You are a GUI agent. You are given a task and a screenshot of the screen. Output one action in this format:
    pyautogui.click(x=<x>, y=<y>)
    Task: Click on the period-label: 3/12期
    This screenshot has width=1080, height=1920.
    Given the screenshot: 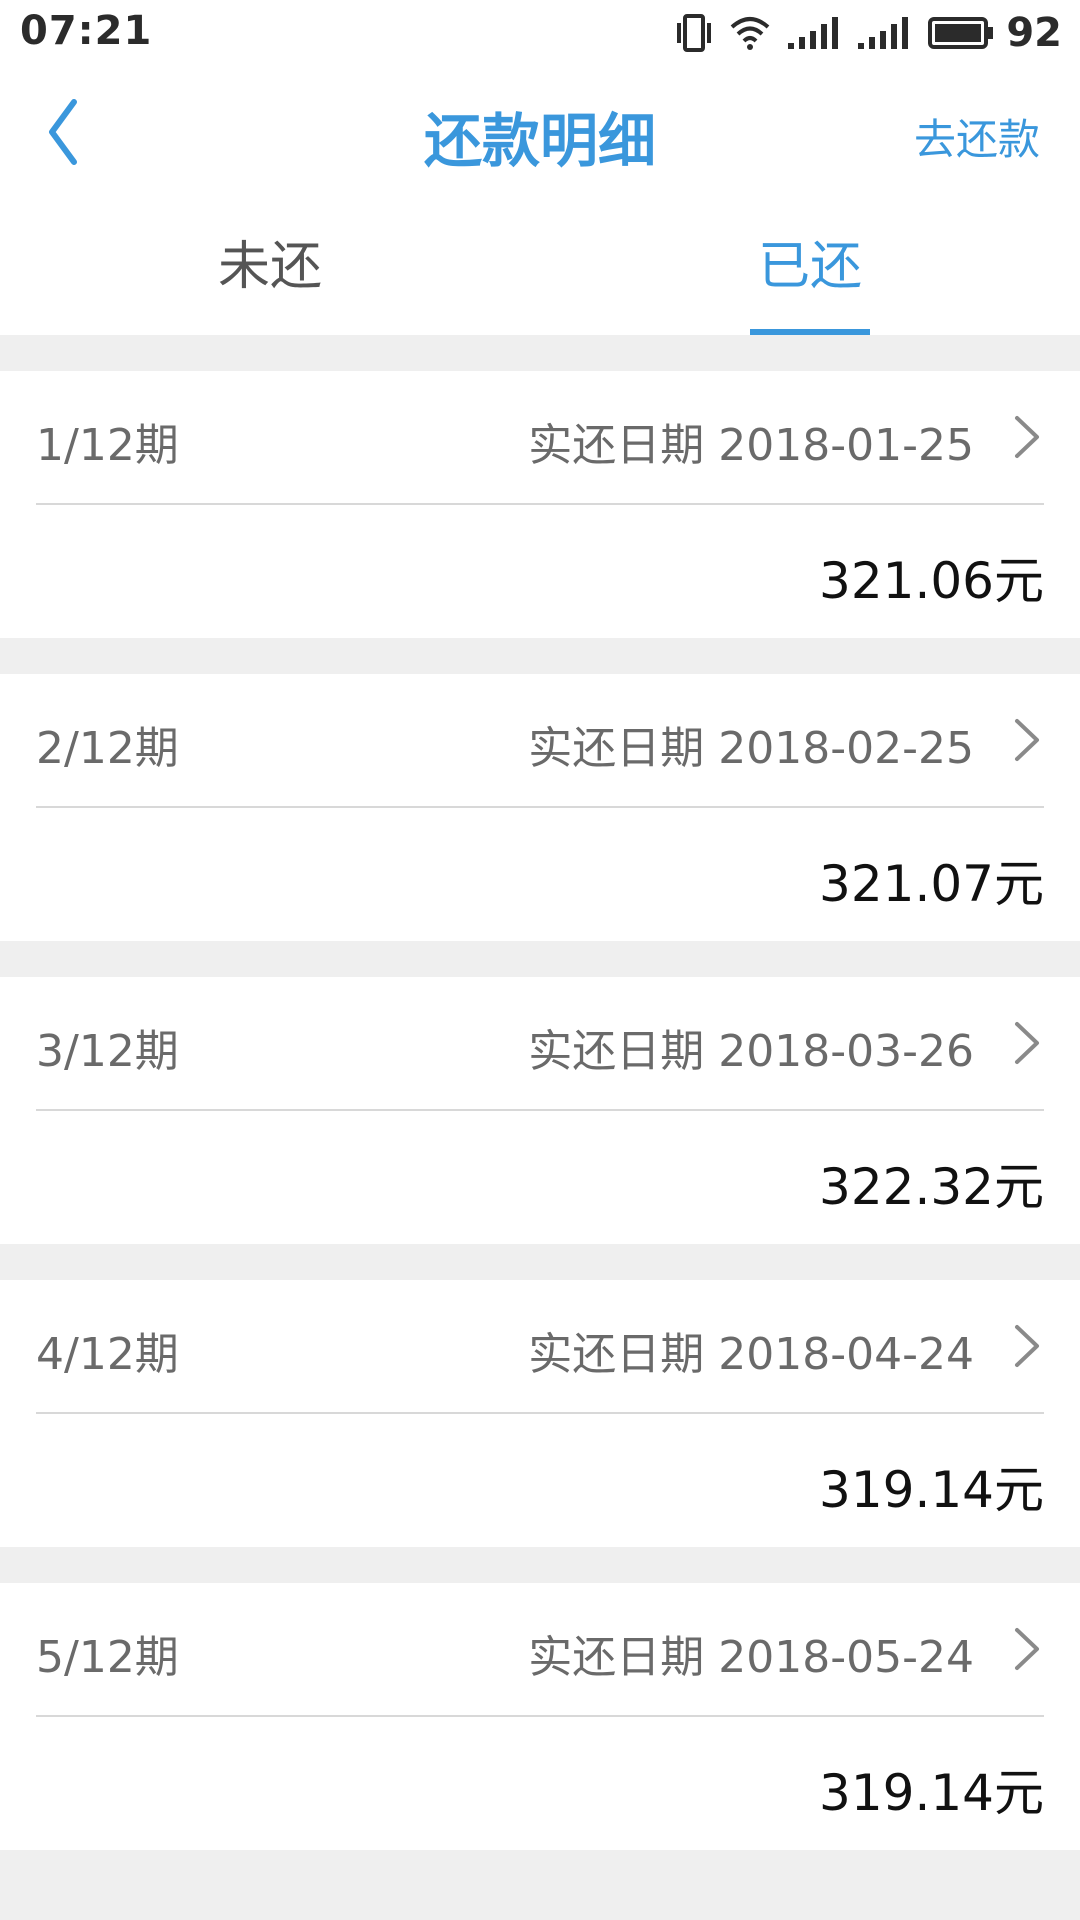 What is the action you would take?
    pyautogui.click(x=107, y=1051)
    